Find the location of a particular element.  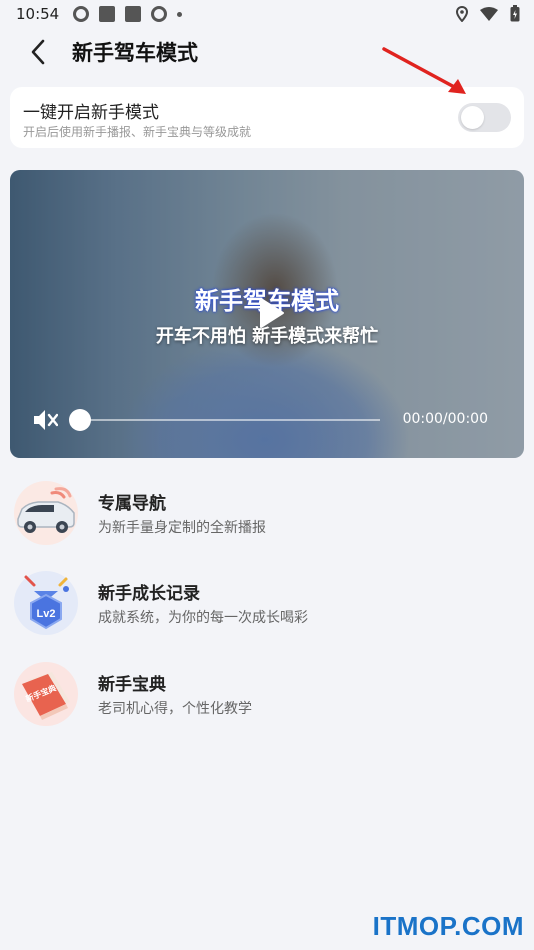

video-progress-thumb is located at coordinates (80, 420).